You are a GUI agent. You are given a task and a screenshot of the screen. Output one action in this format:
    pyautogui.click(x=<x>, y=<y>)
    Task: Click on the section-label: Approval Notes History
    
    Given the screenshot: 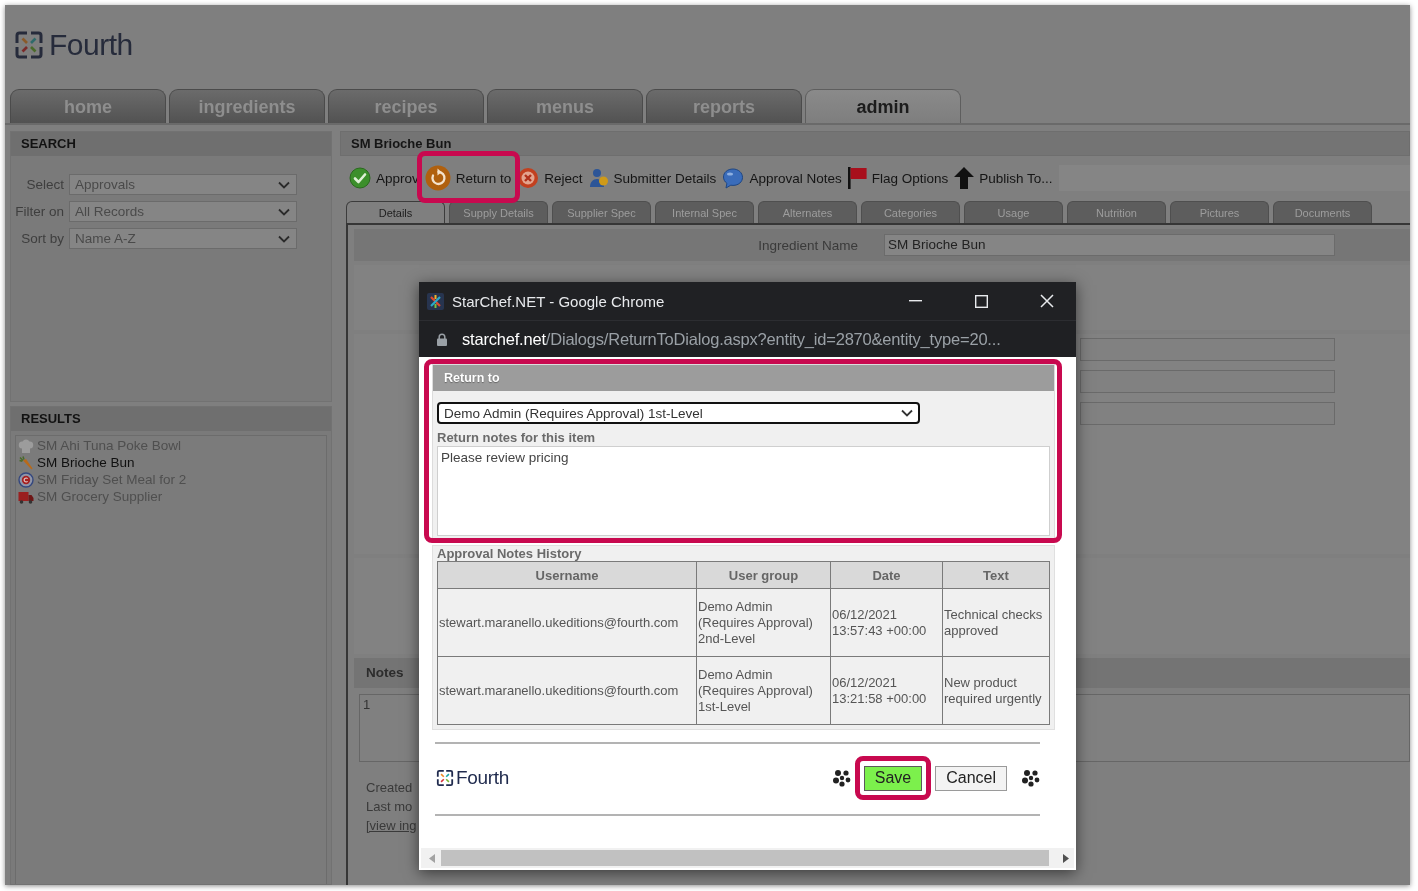 What is the action you would take?
    pyautogui.click(x=510, y=553)
    